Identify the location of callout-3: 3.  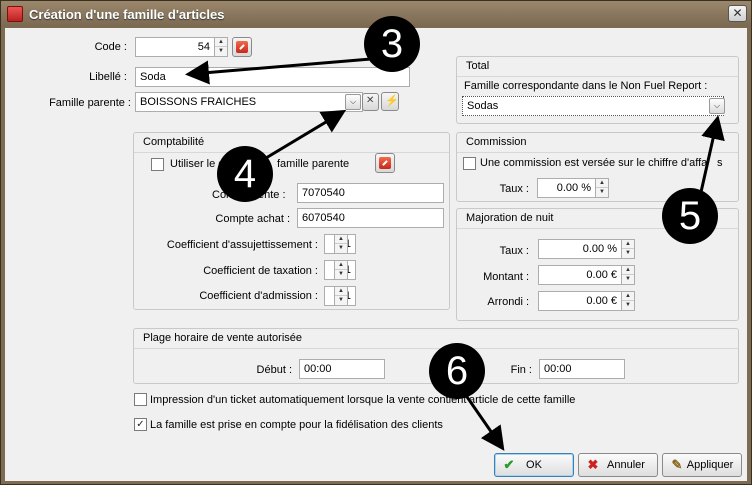
(392, 44).